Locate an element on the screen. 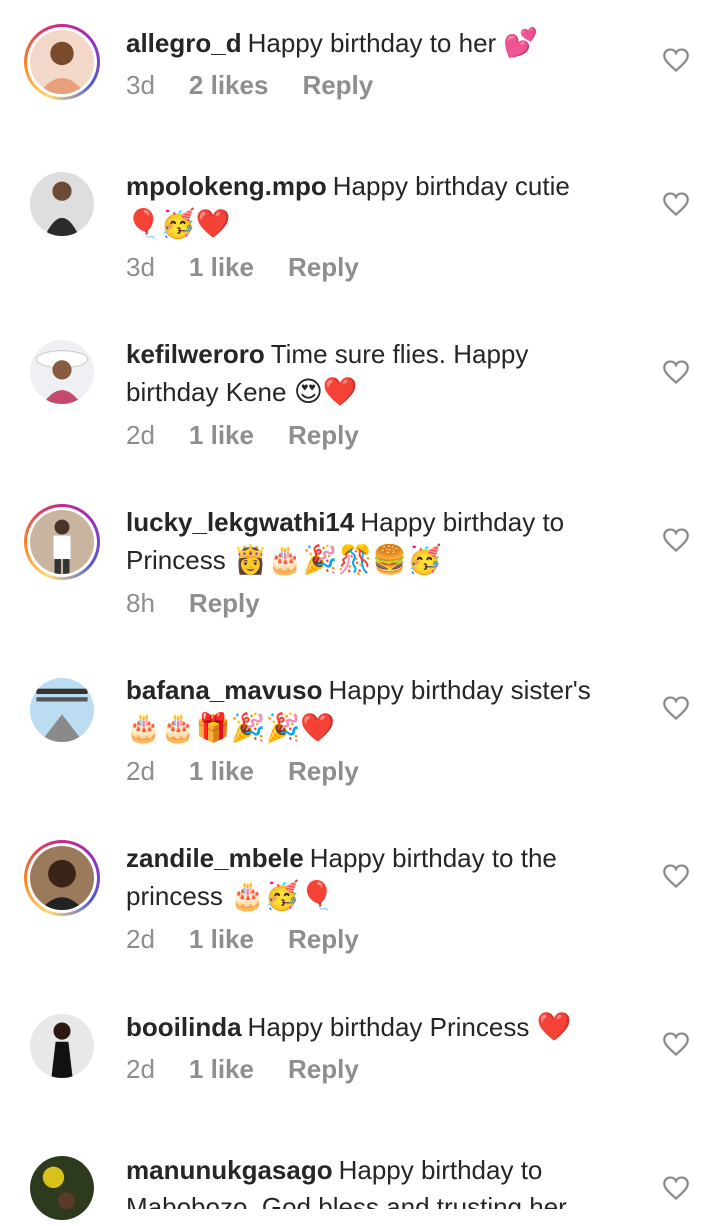 This screenshot has height=1226, width=720. comment-text: Happy birthday to her is located at coordinates (372, 43).